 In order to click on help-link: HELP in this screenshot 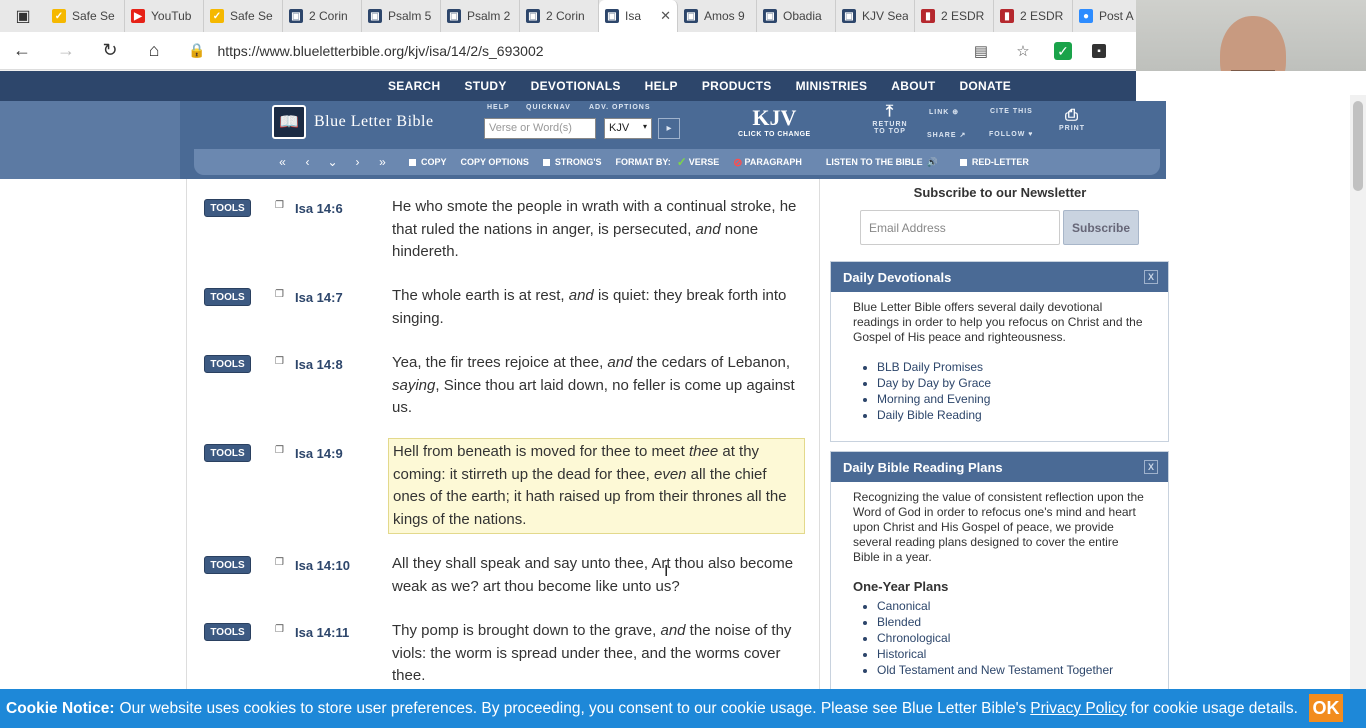, I will do `click(498, 107)`.